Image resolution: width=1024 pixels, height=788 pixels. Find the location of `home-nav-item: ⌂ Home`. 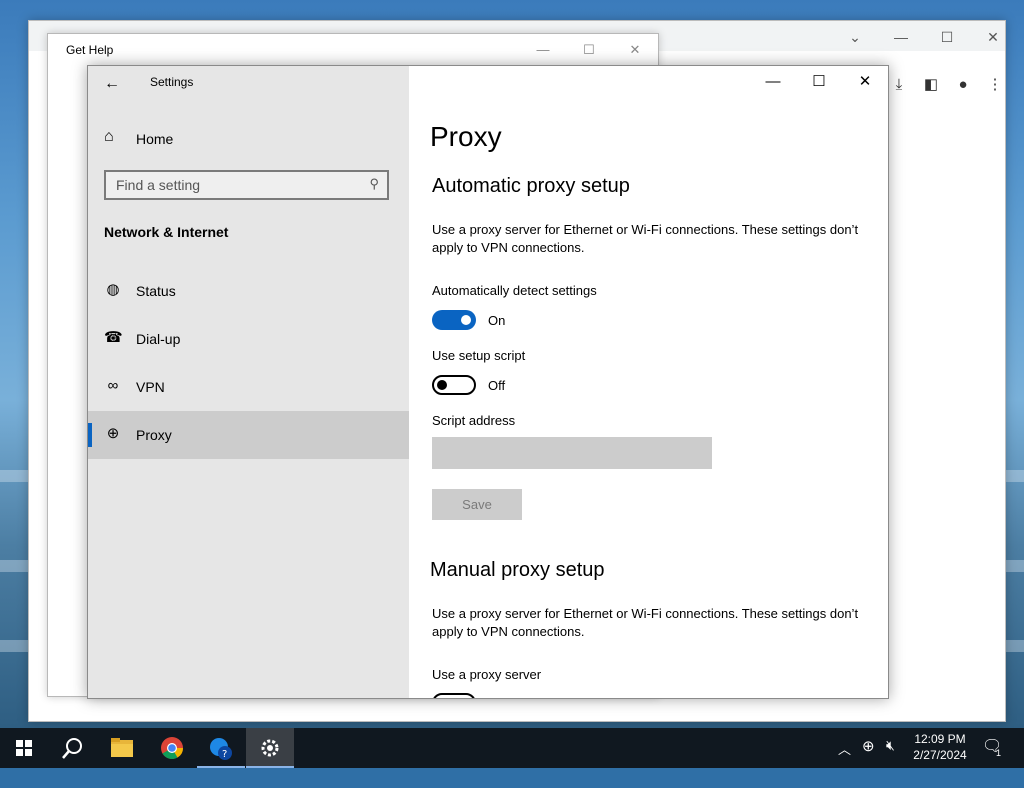

home-nav-item: ⌂ Home is located at coordinates (248, 138).